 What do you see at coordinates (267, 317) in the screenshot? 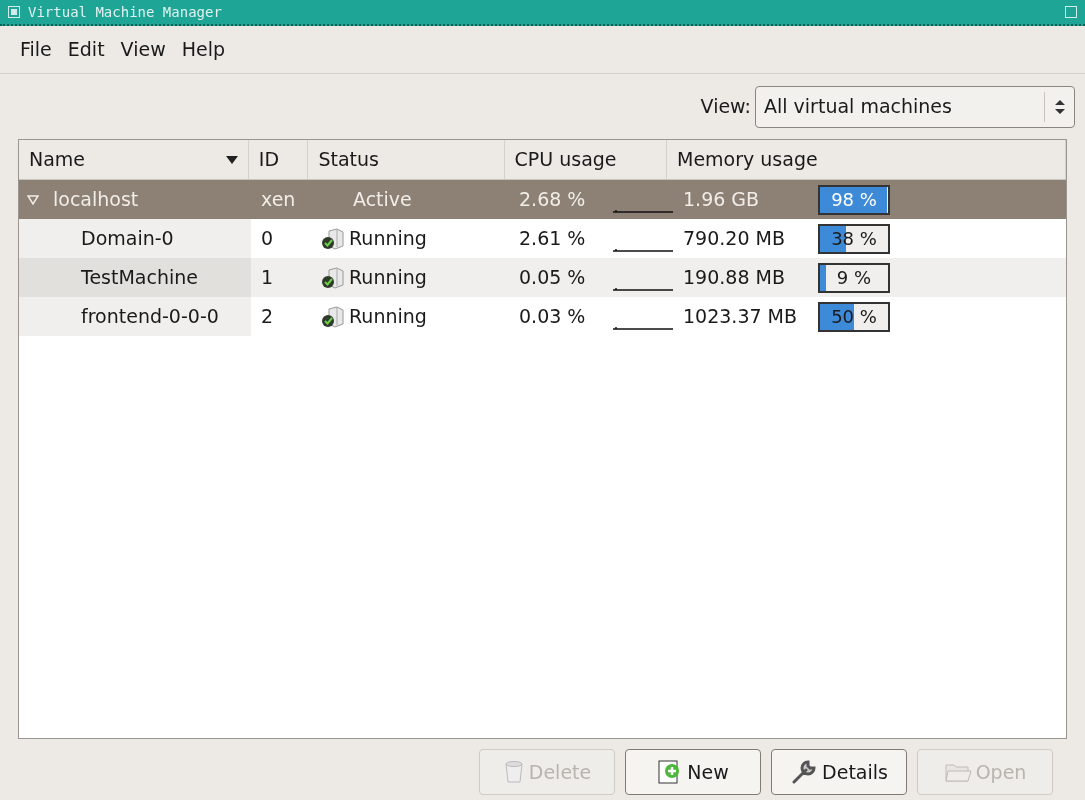
I see `vm-id: 2` at bounding box center [267, 317].